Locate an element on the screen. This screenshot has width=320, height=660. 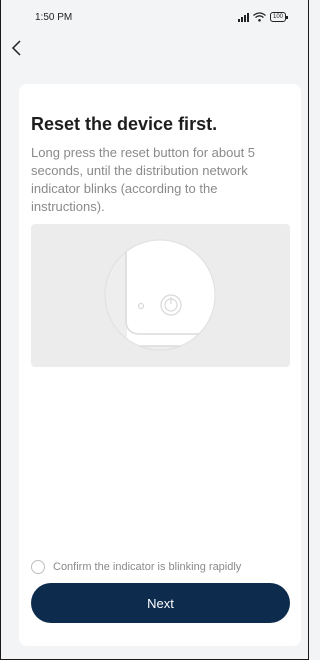
signal-icon is located at coordinates (243, 17).